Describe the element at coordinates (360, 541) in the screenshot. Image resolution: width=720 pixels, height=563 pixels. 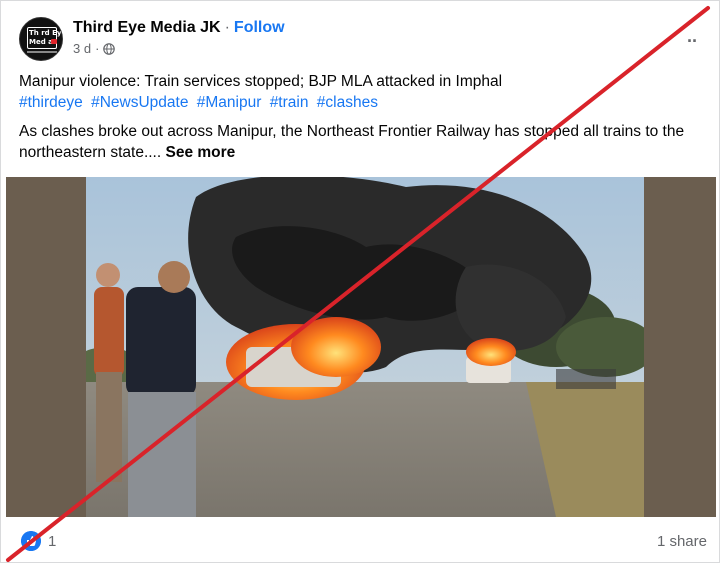
I see `post-footer: 1 1 share` at that location.